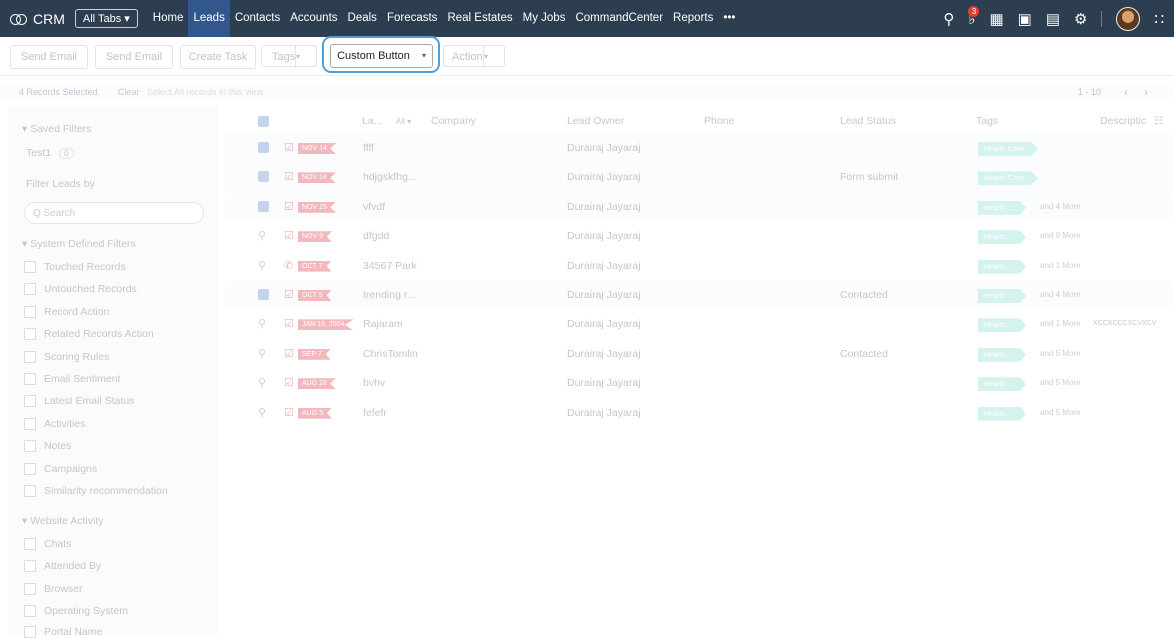  Describe the element at coordinates (79, 244) in the screenshot. I see `system-defined-filters-header: ▾ System Defined Filters` at that location.